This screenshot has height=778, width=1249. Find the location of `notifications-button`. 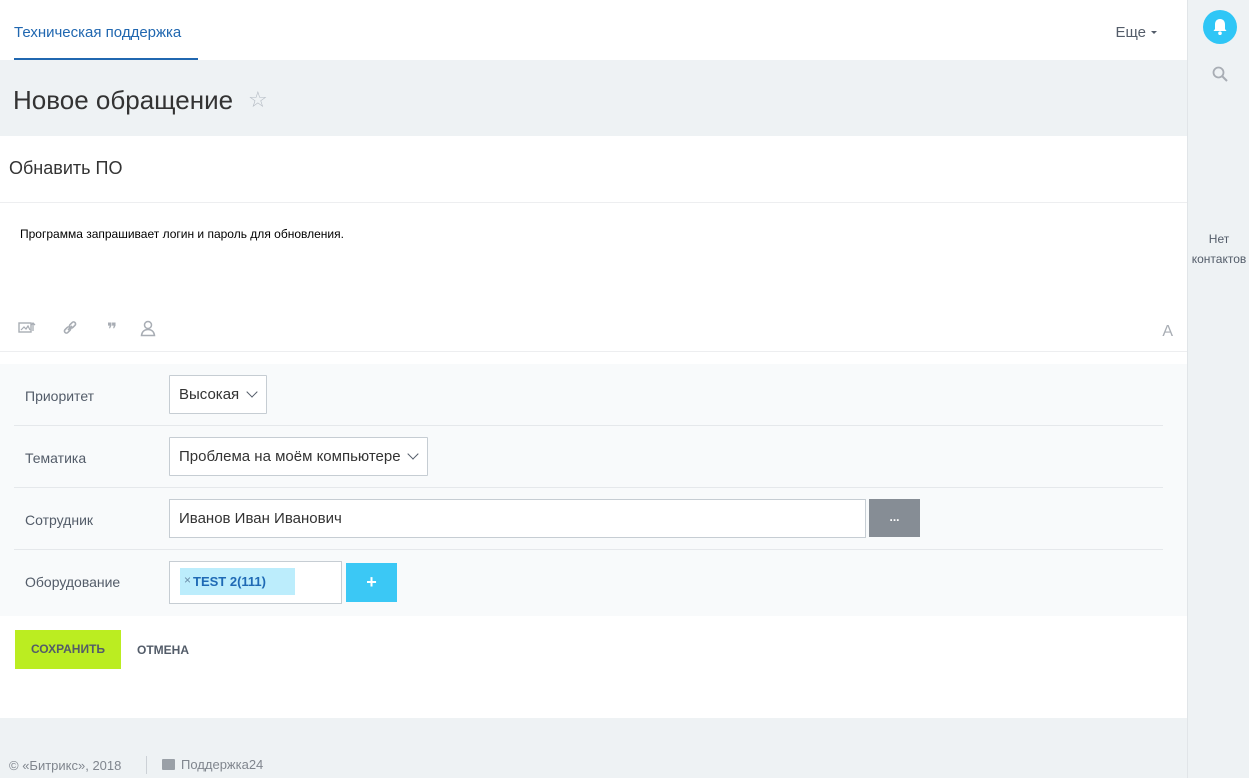

notifications-button is located at coordinates (1220, 27).